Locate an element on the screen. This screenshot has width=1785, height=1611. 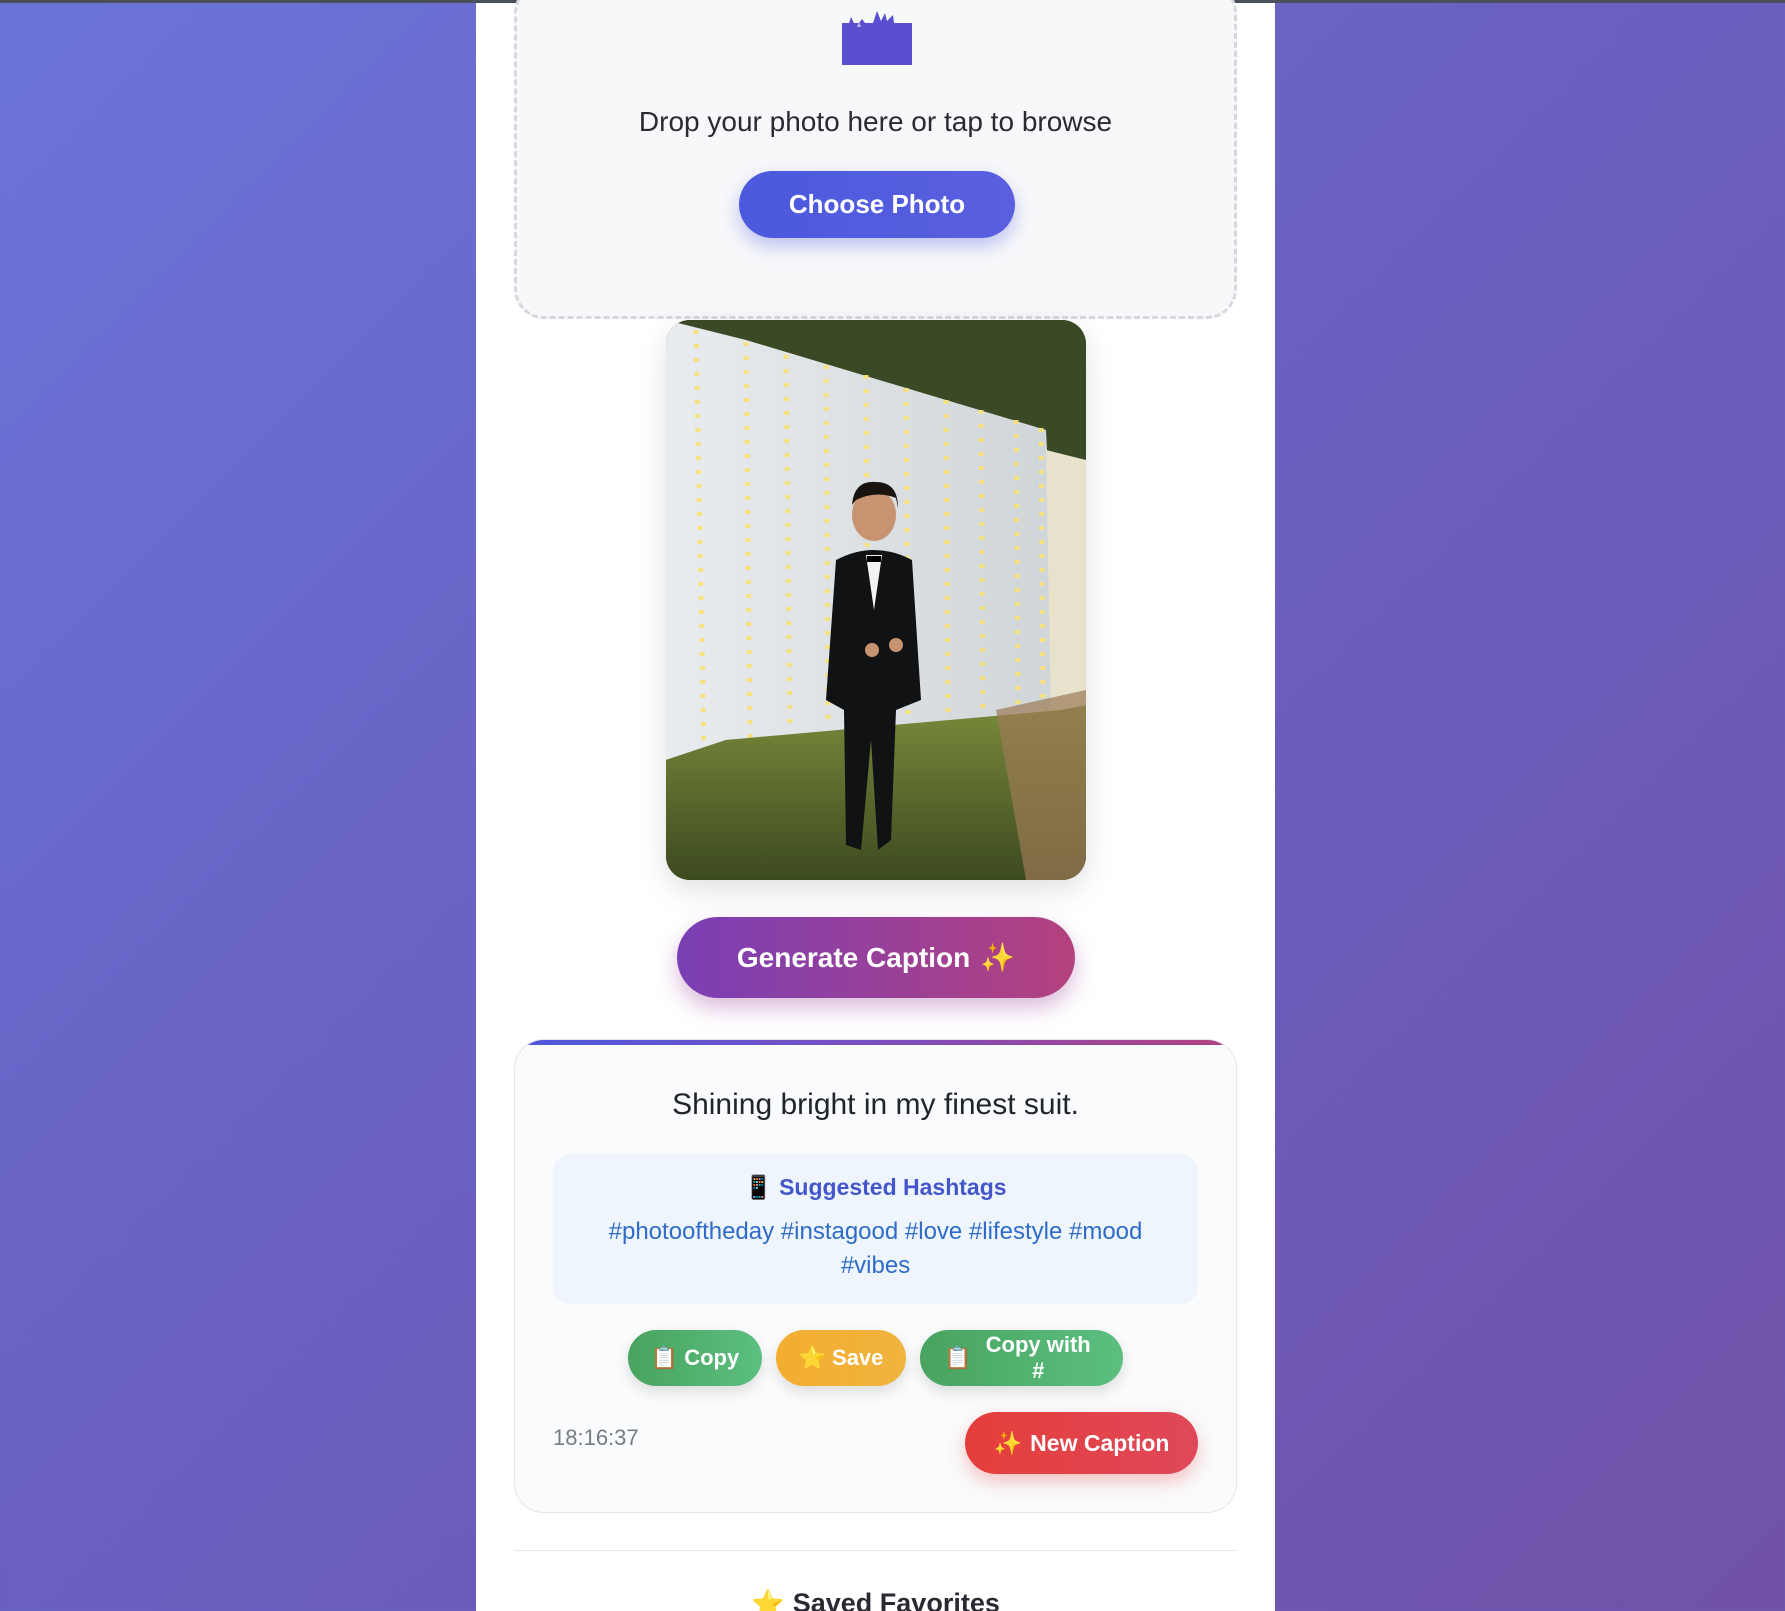
new-caption-button: ✨ New Caption is located at coordinates (1081, 1443).